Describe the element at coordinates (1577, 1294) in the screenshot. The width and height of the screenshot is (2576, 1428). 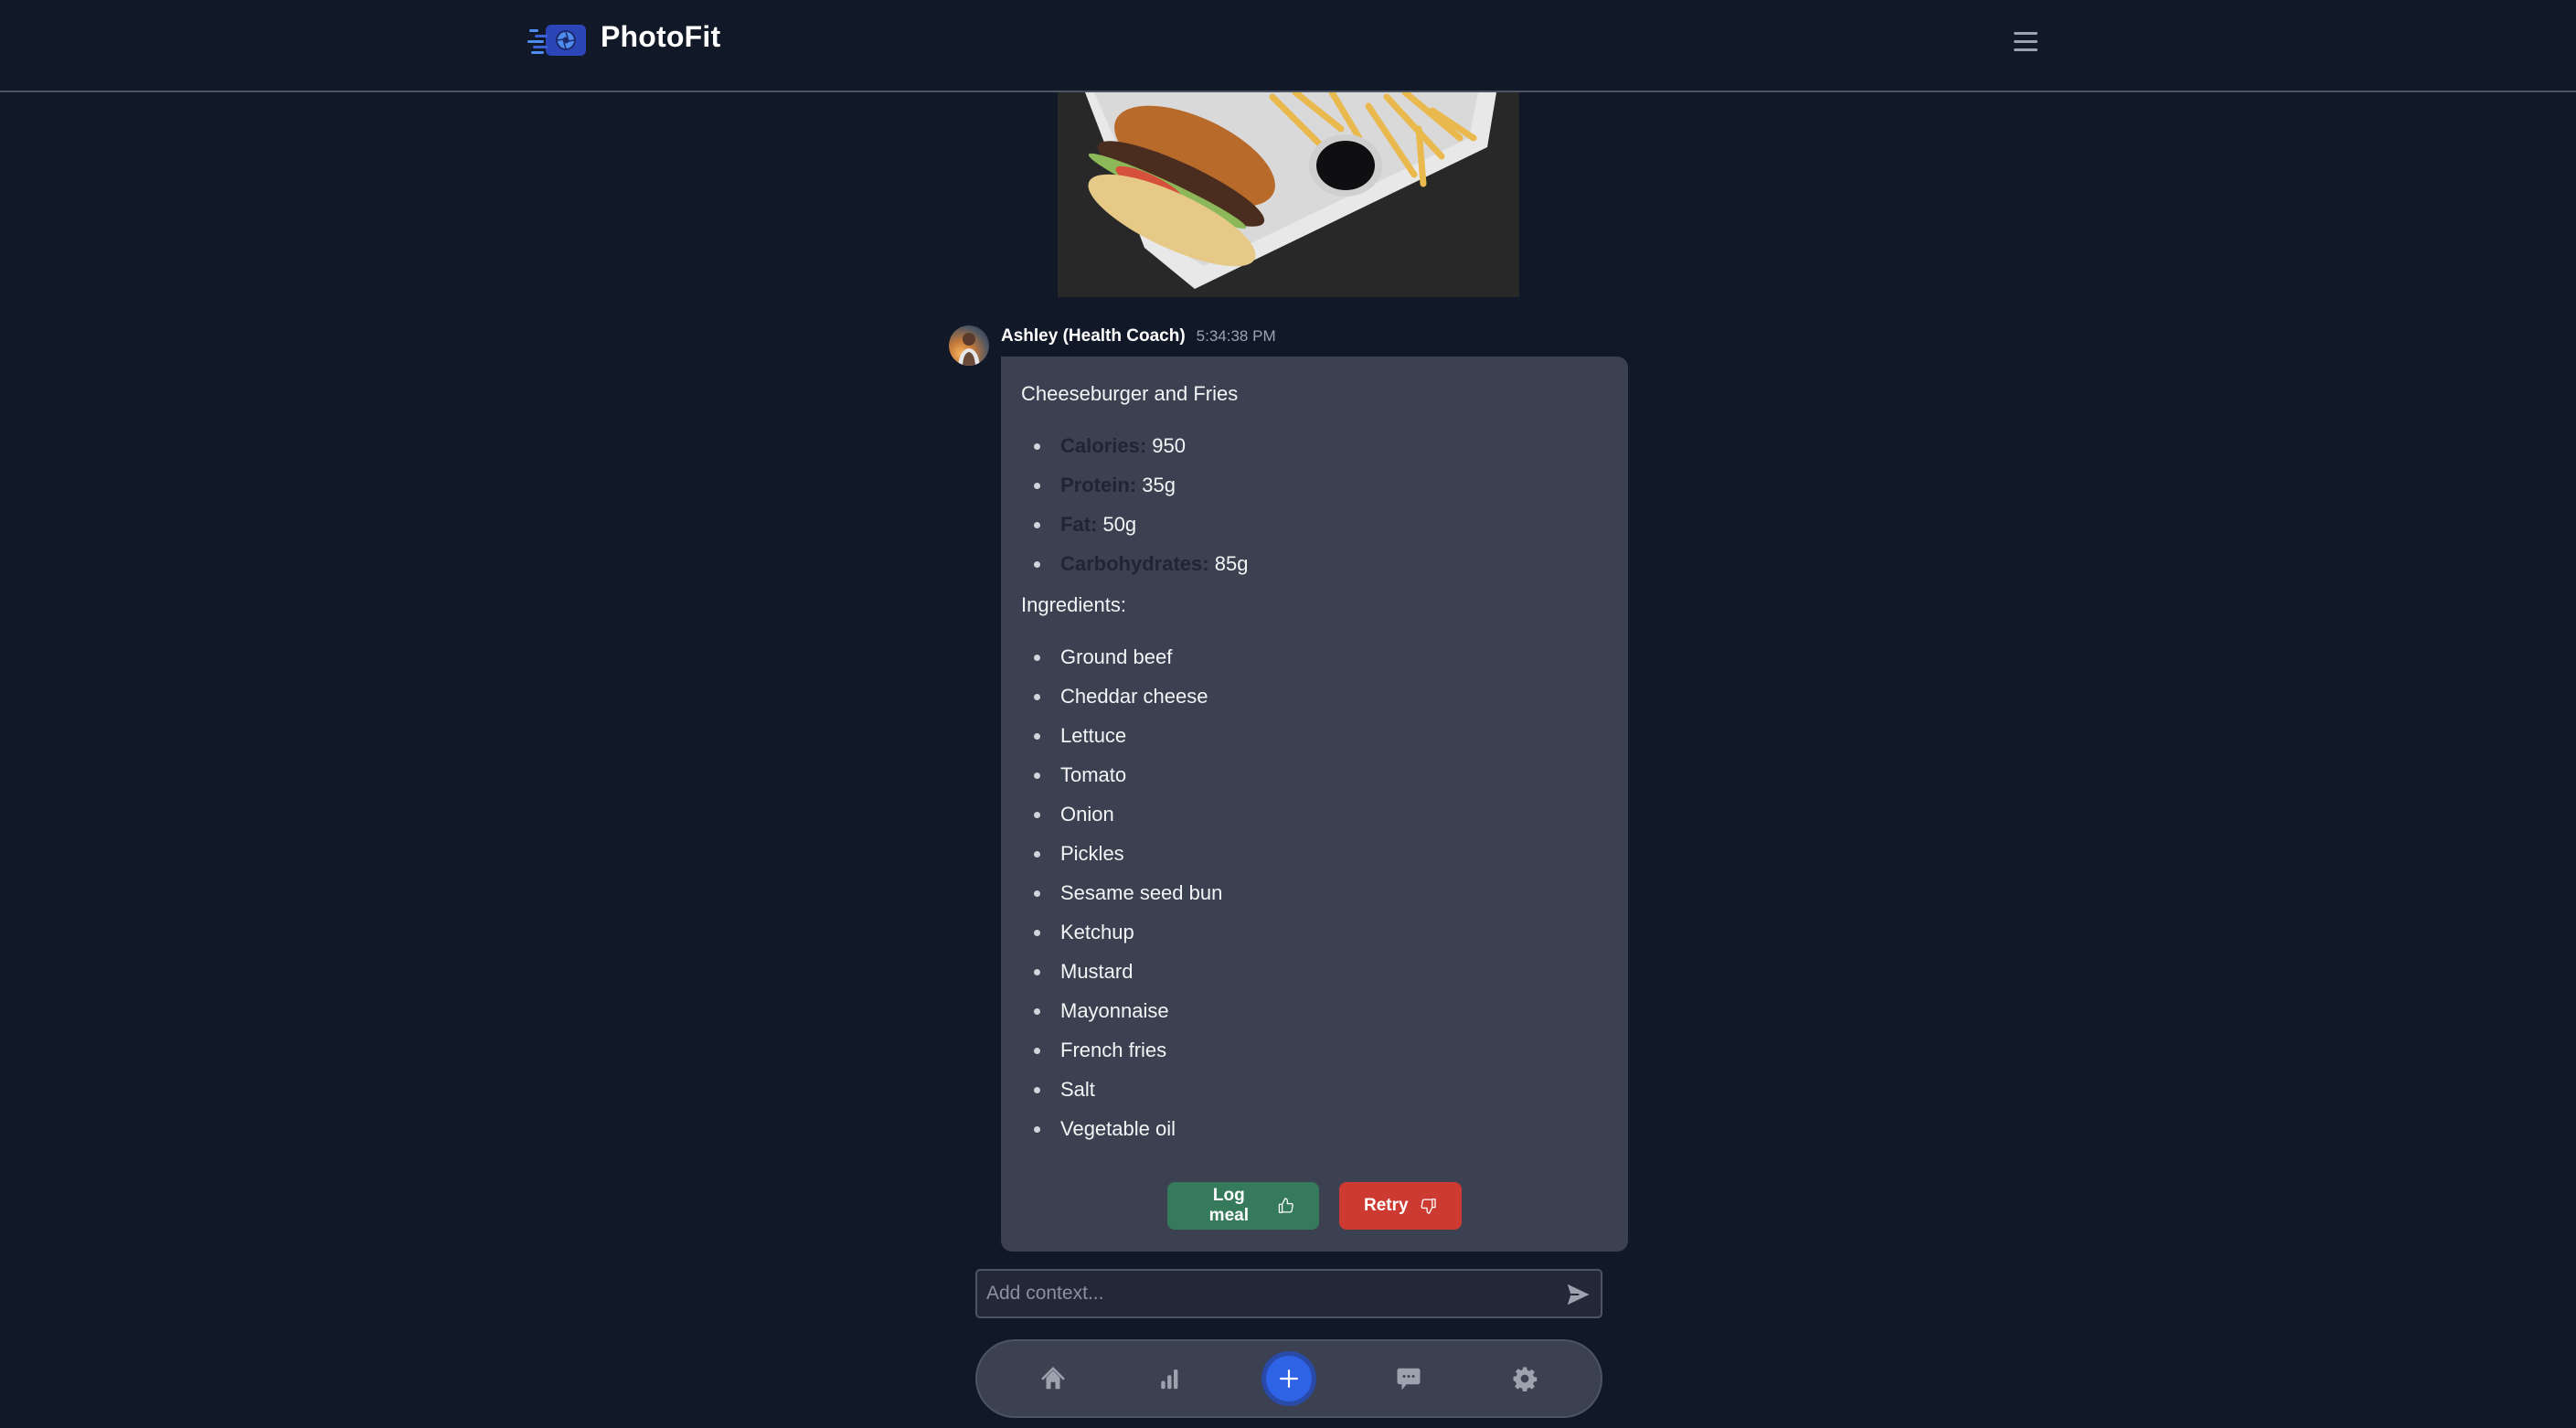
I see `send-icon` at that location.